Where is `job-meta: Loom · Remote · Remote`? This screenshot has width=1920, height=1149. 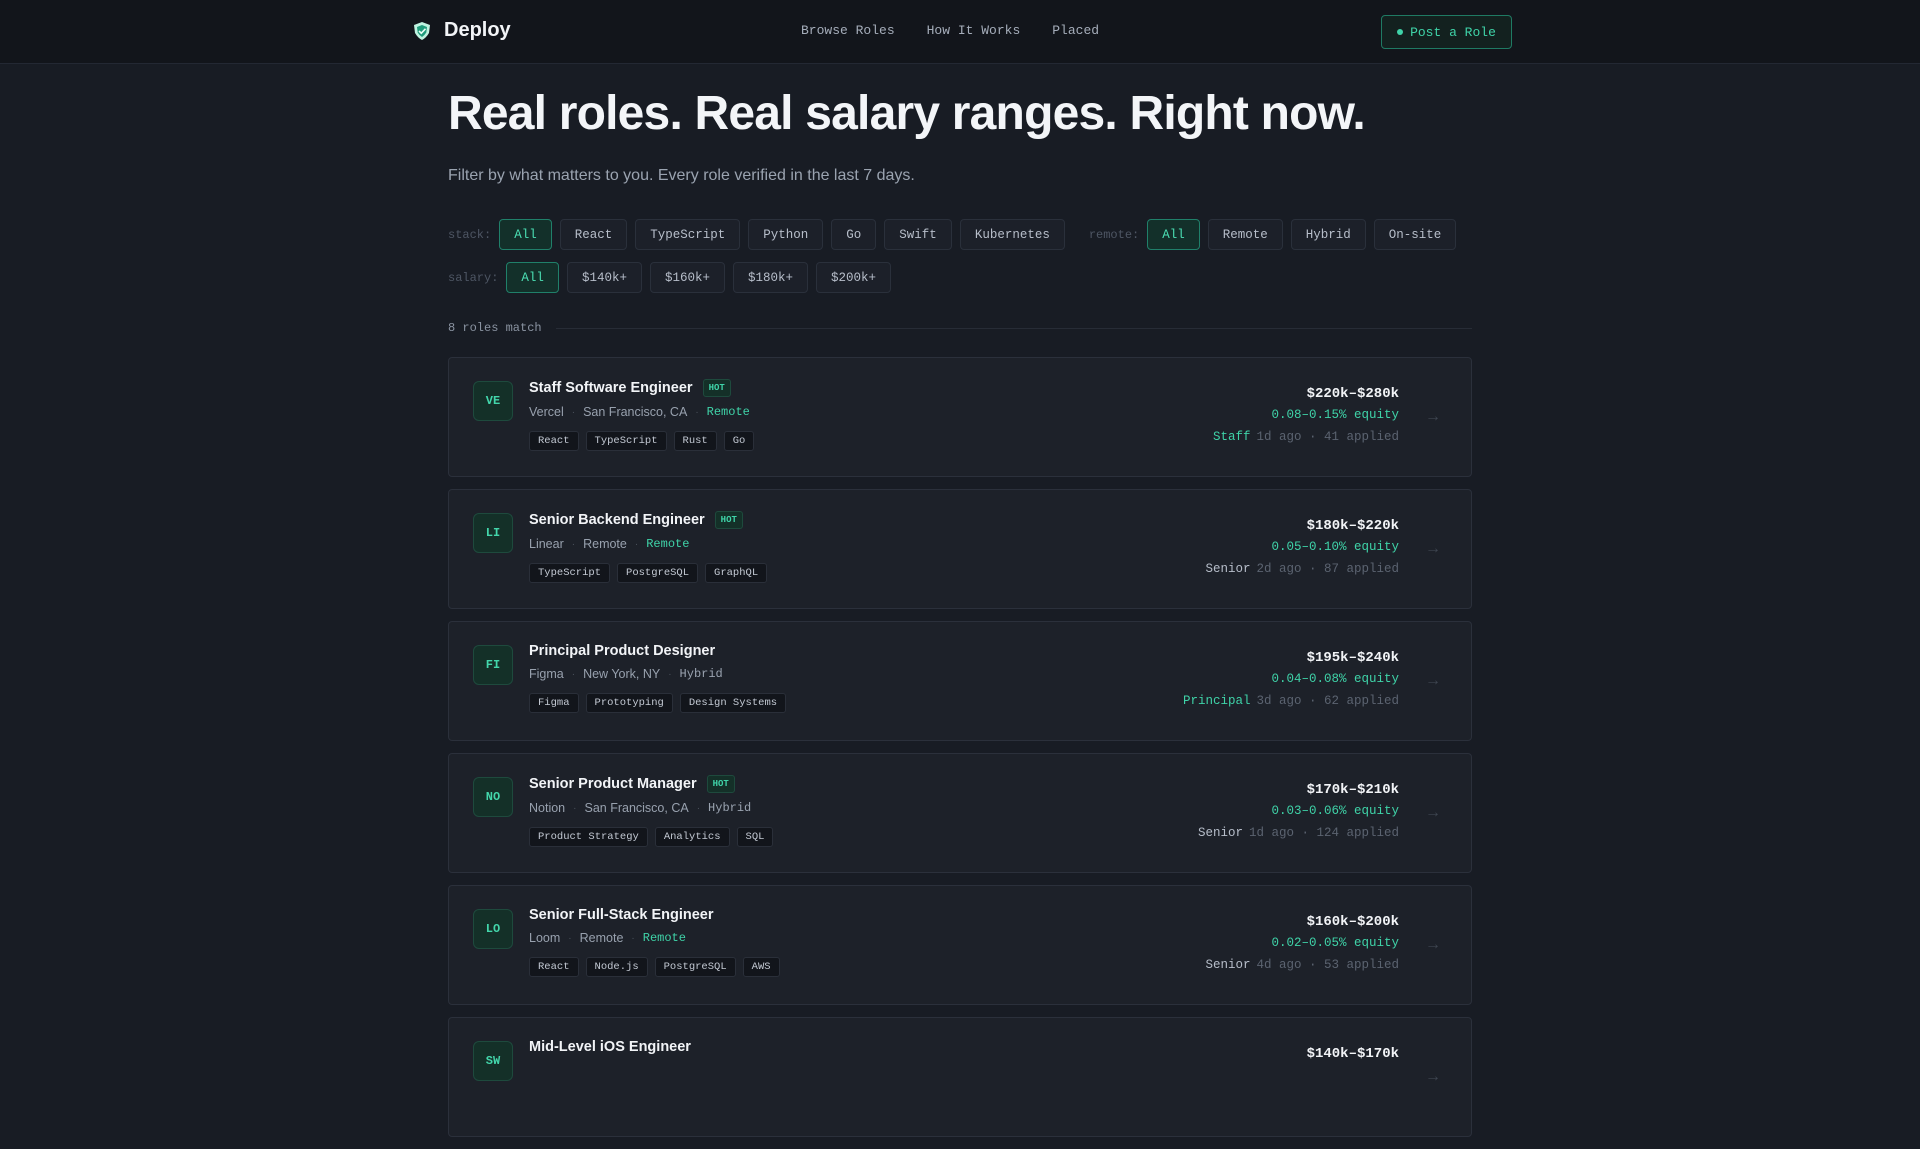
job-meta: Loom · Remote · Remote is located at coordinates (654, 938).